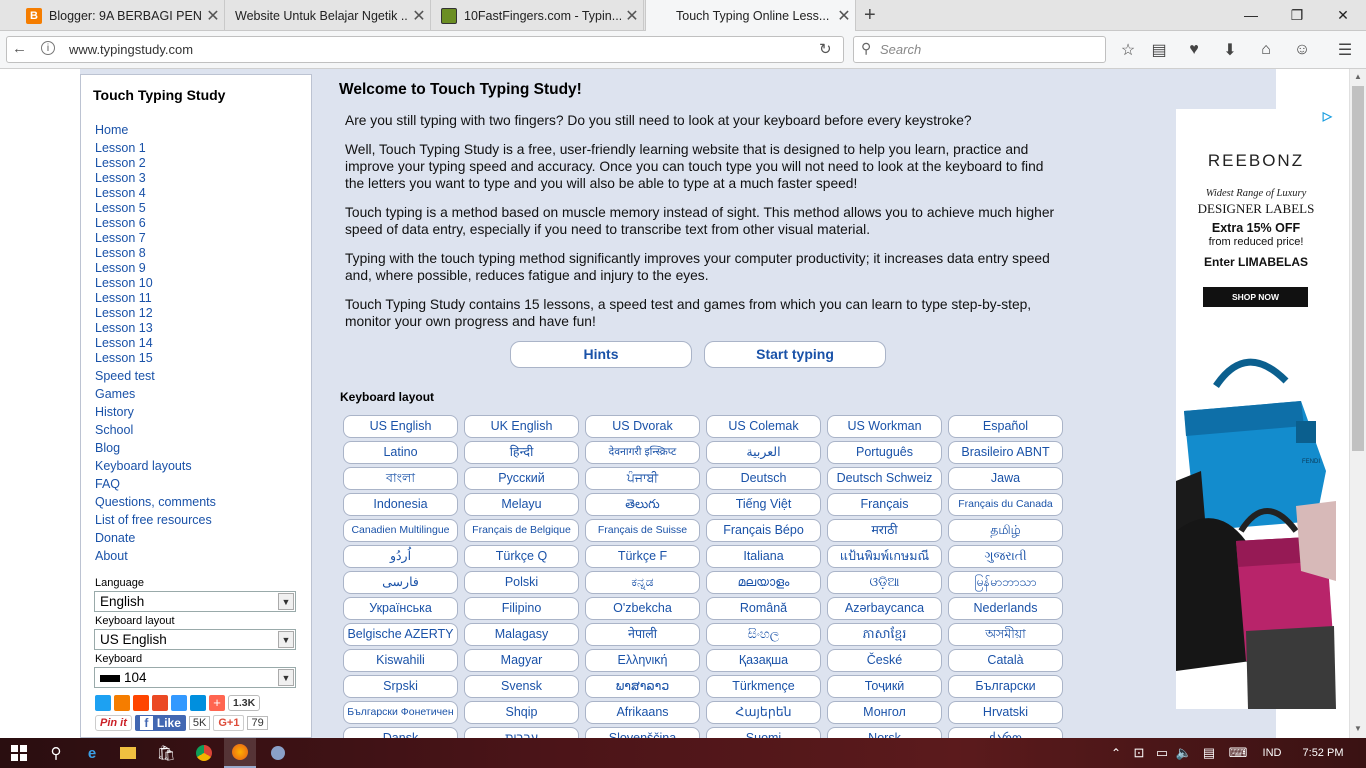 Image resolution: width=1366 pixels, height=768 pixels. What do you see at coordinates (795, 354) in the screenshot?
I see `start-typing-button: Start typing` at bounding box center [795, 354].